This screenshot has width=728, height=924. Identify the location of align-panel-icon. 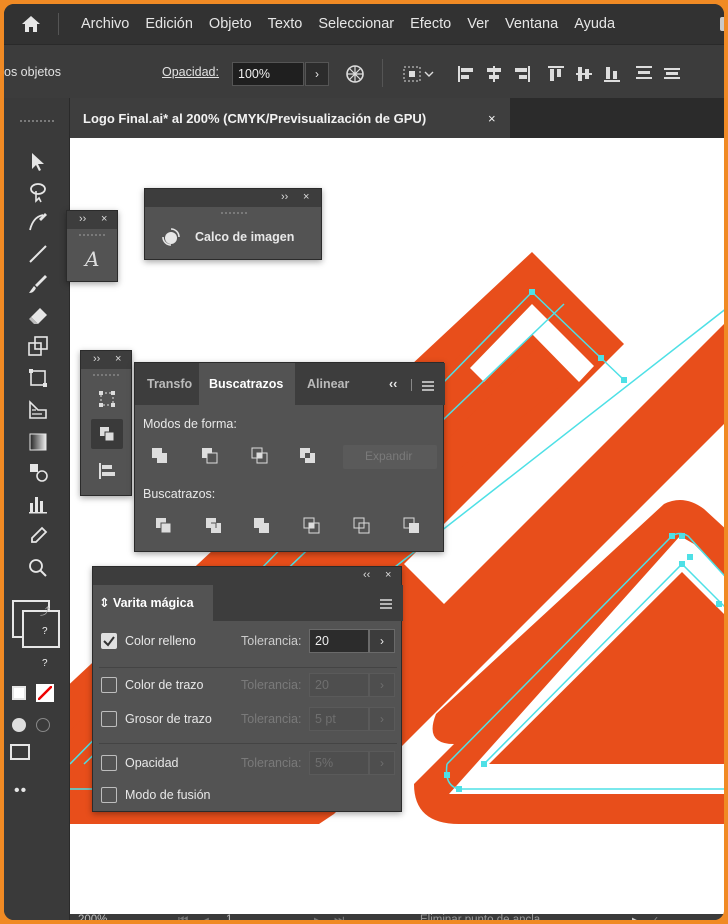
(107, 471).